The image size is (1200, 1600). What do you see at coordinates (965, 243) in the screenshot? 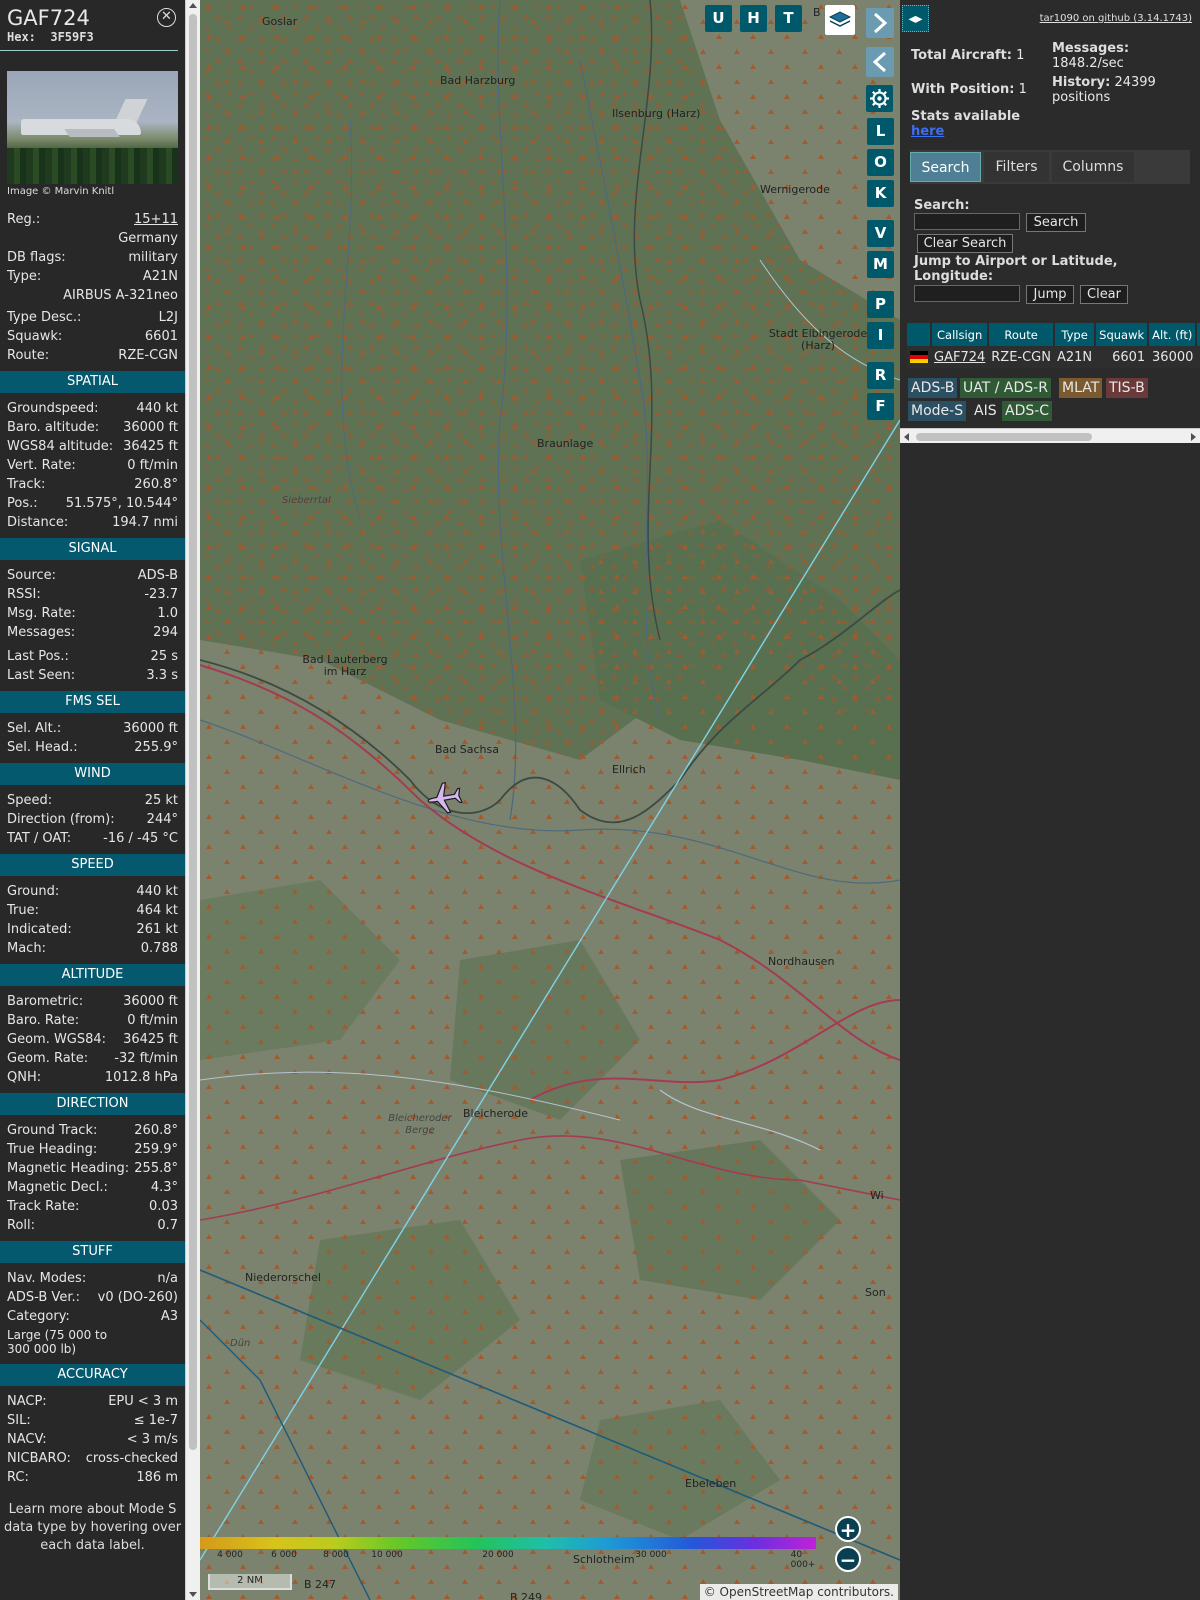
I see `clear-search-button: Clear Search` at bounding box center [965, 243].